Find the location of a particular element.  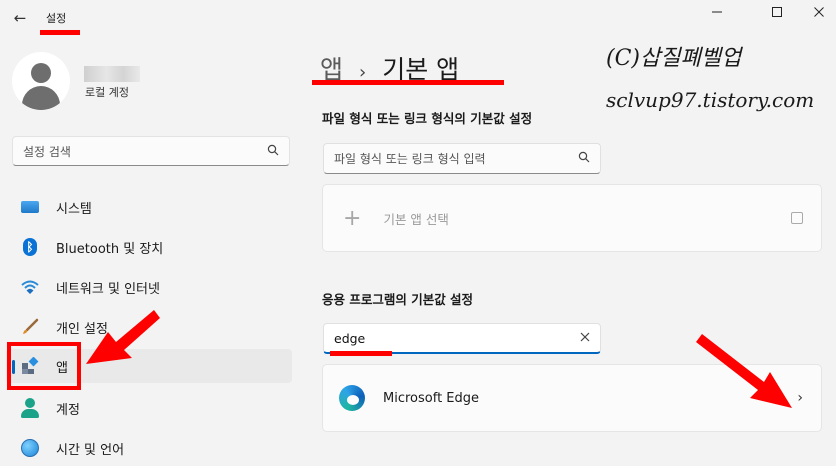

file-type-search-box: 파일 형식 또는 링크 형식 입력 is located at coordinates (462, 158).